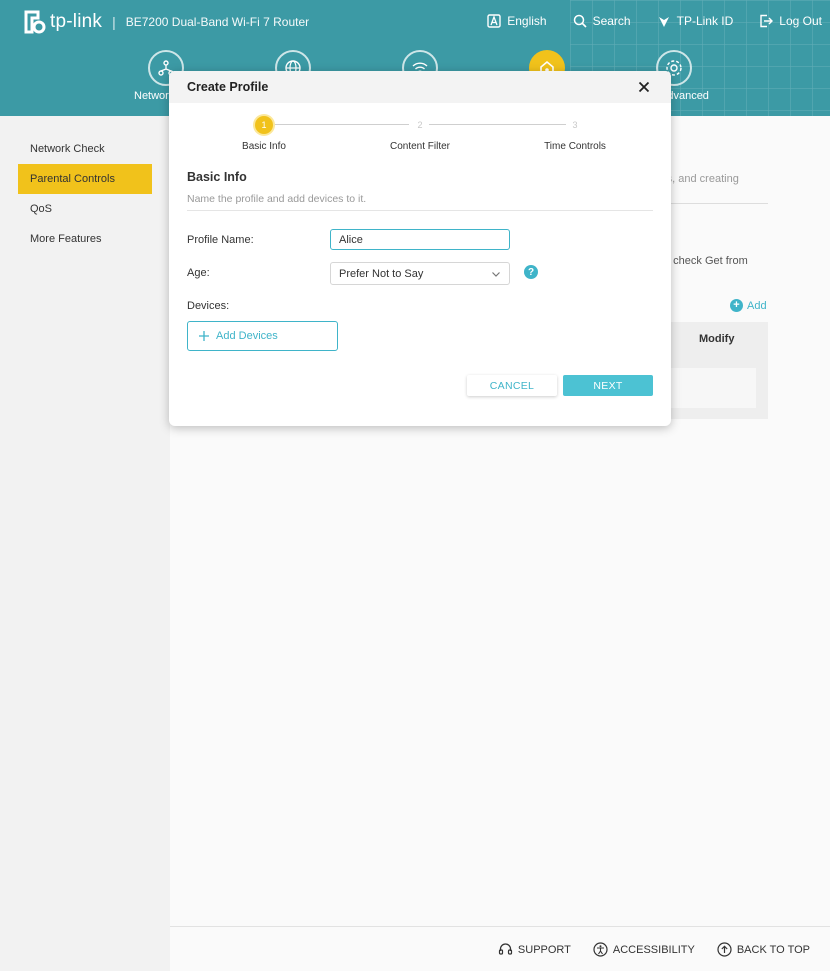 The height and width of the screenshot is (971, 830). I want to click on step-1-label: Basic Info, so click(264, 146).